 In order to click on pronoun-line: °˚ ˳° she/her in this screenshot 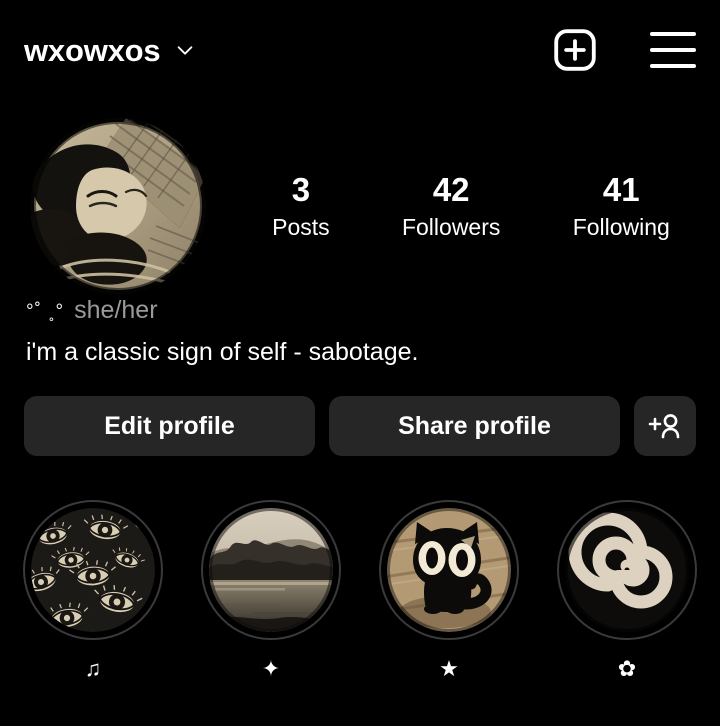, I will do `click(356, 312)`.